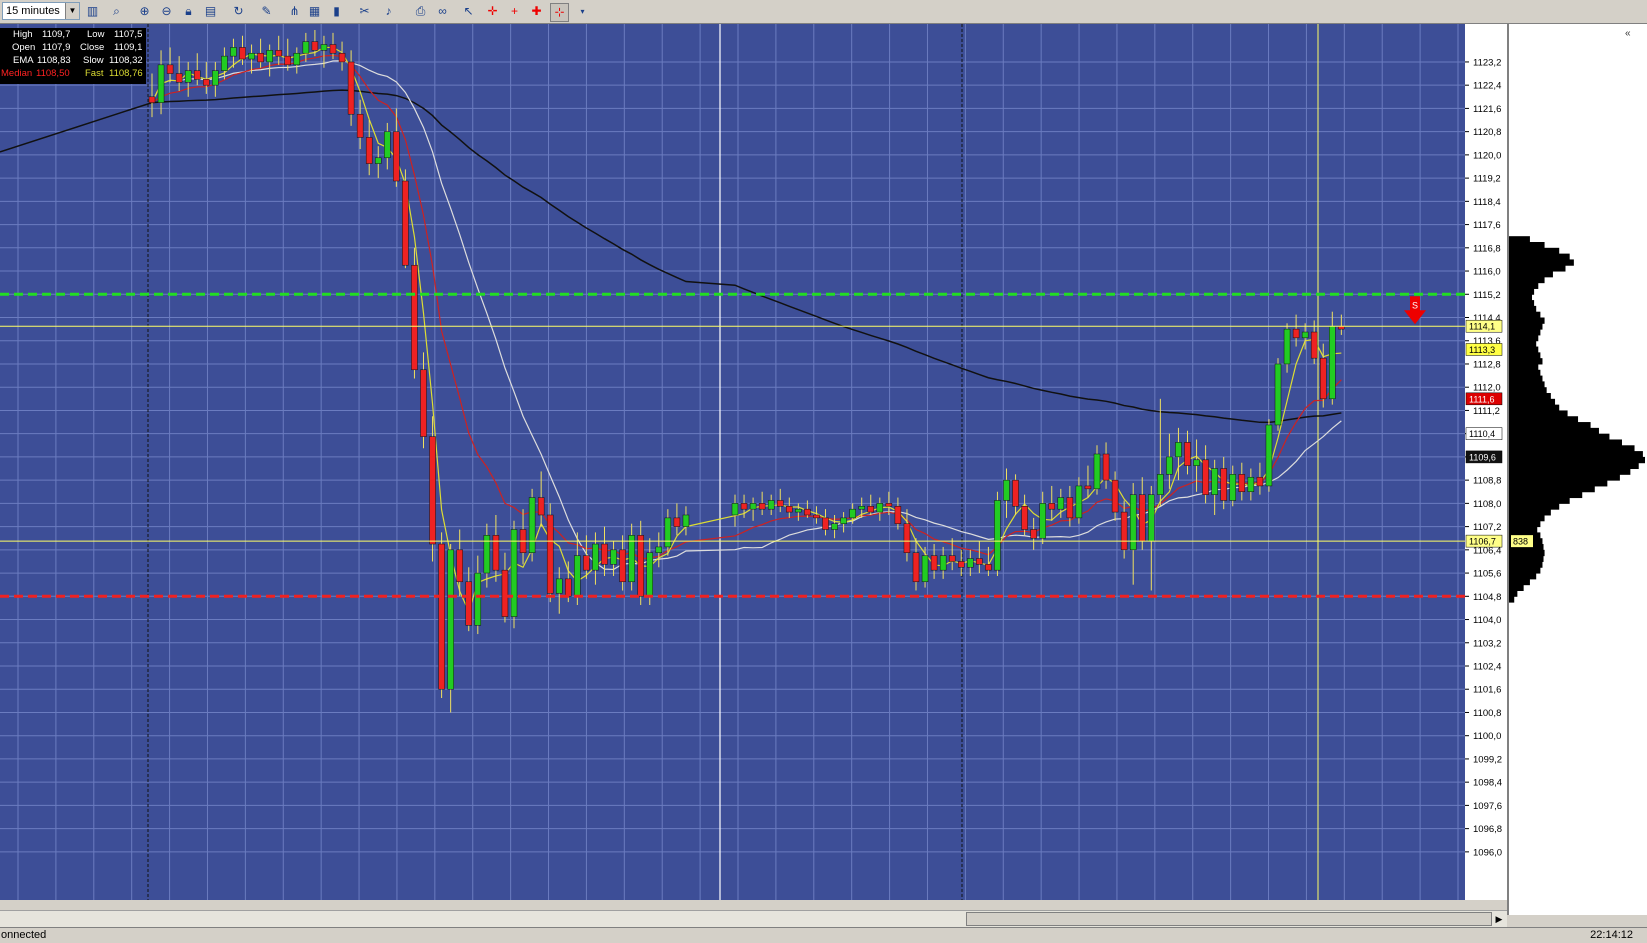  I want to click on price-tick-label: 1097,6, so click(1487, 806).